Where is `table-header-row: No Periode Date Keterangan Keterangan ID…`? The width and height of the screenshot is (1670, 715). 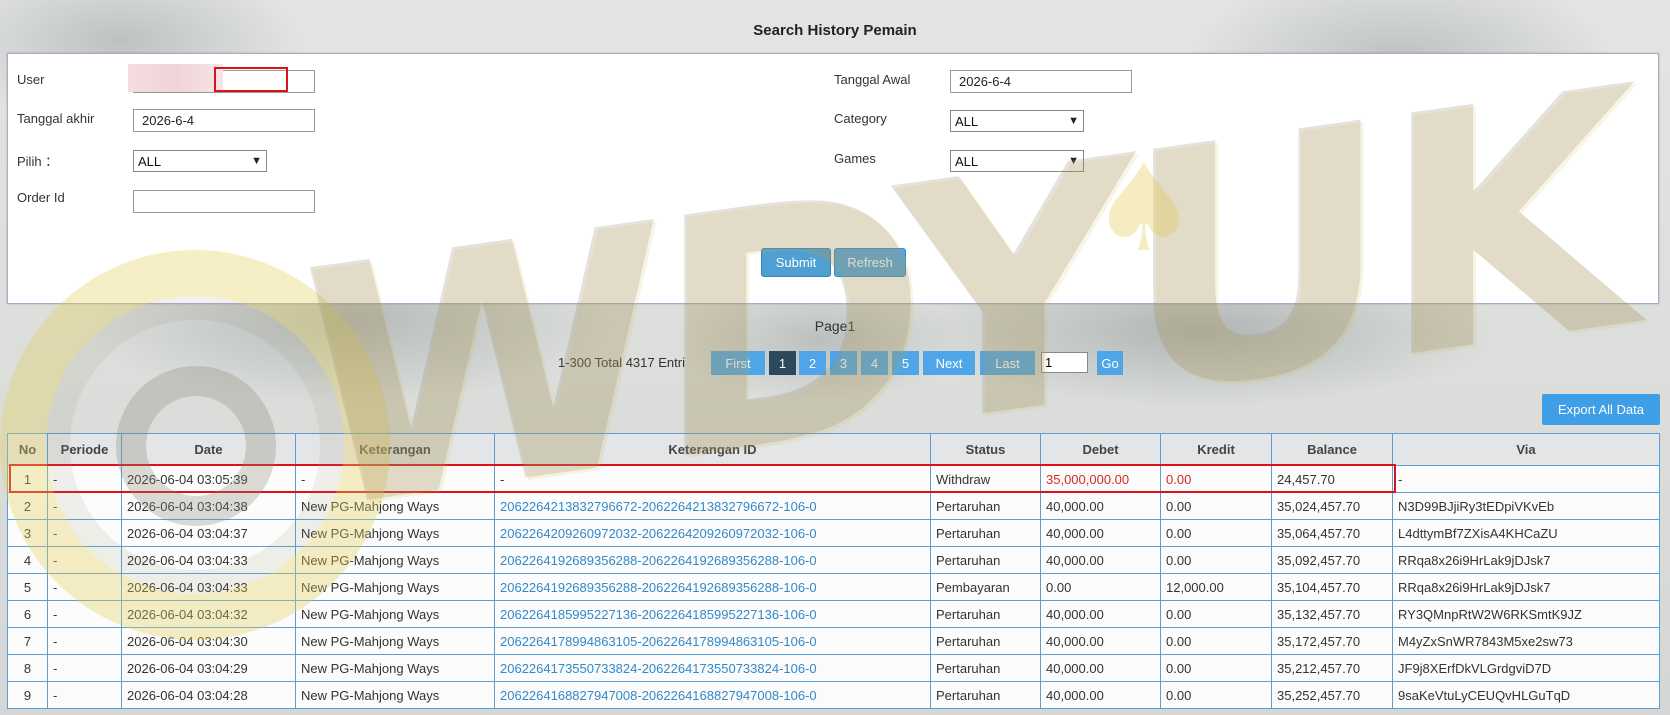
table-header-row: No Periode Date Keterangan Keterangan ID… is located at coordinates (833, 449).